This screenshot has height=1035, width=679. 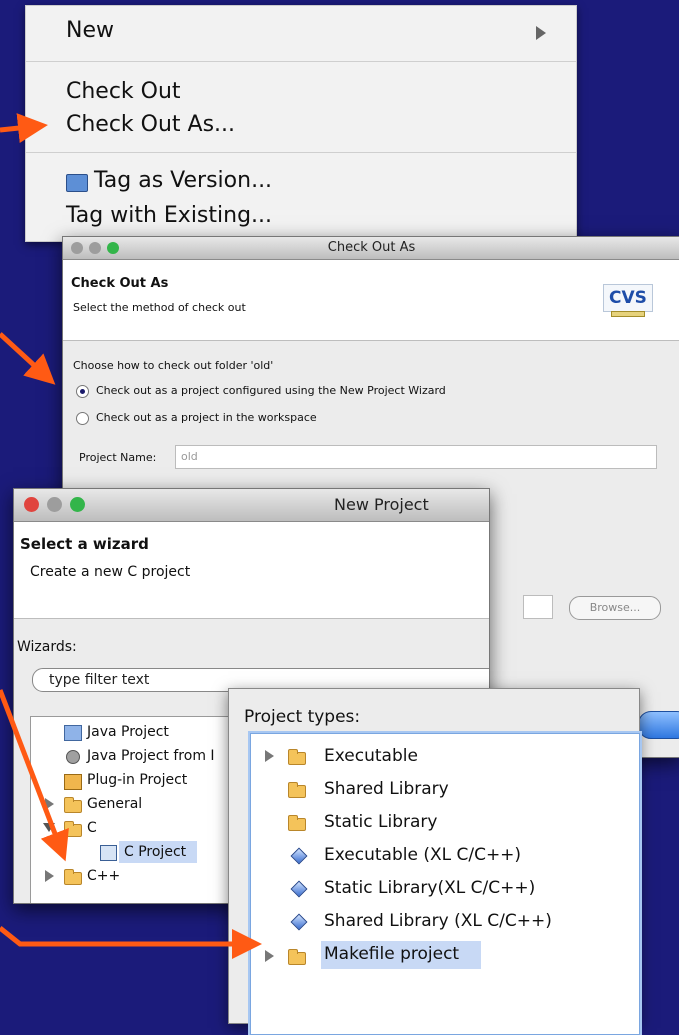 I want to click on arrow-to-c-folder, so click(x=34, y=775).